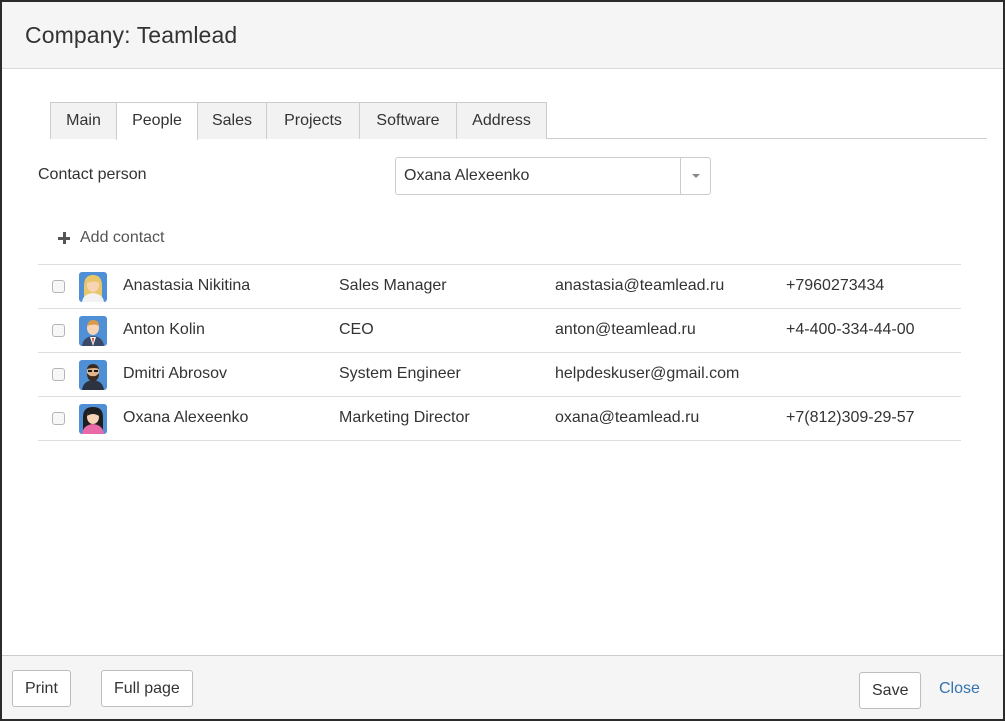 This screenshot has width=1005, height=721. Describe the element at coordinates (400, 373) in the screenshot. I see `contact-role: System Engineer` at that location.